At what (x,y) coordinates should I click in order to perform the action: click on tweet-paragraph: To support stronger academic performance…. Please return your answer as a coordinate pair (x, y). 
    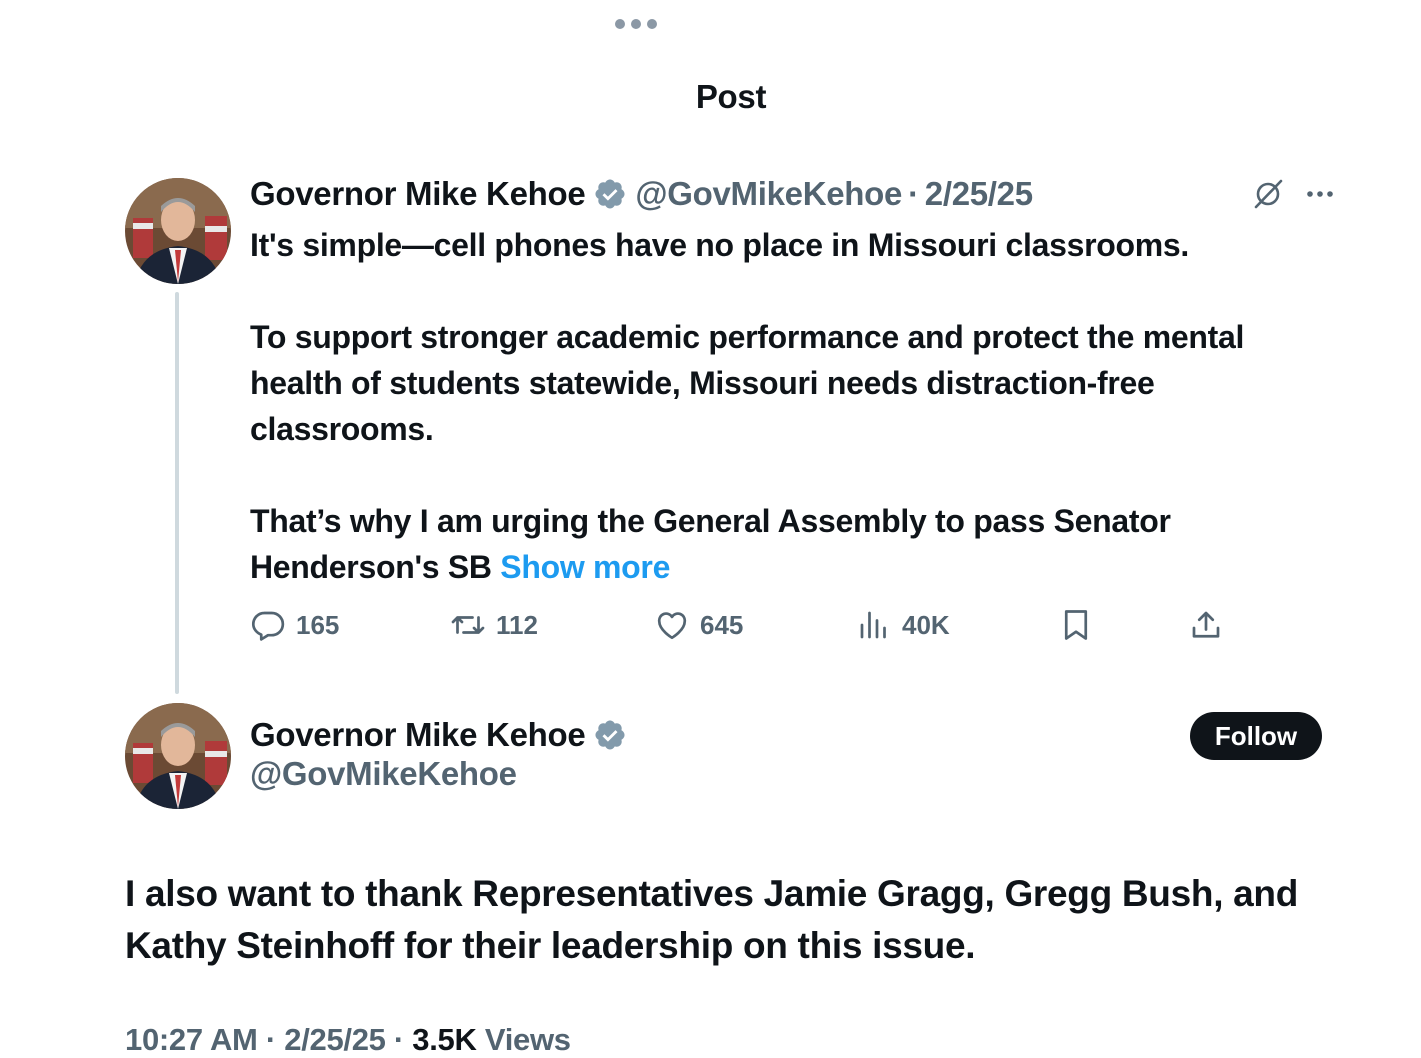
    Looking at the image, I should click on (747, 383).